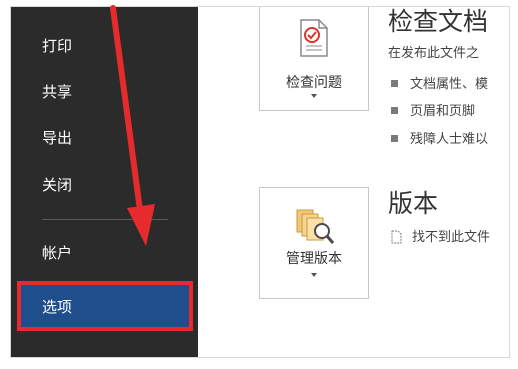  I want to click on sidebar-item-options: 选项, so click(105, 306).